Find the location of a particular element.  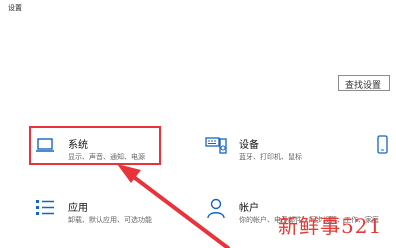

search-input: 查找设置 is located at coordinates (364, 83).